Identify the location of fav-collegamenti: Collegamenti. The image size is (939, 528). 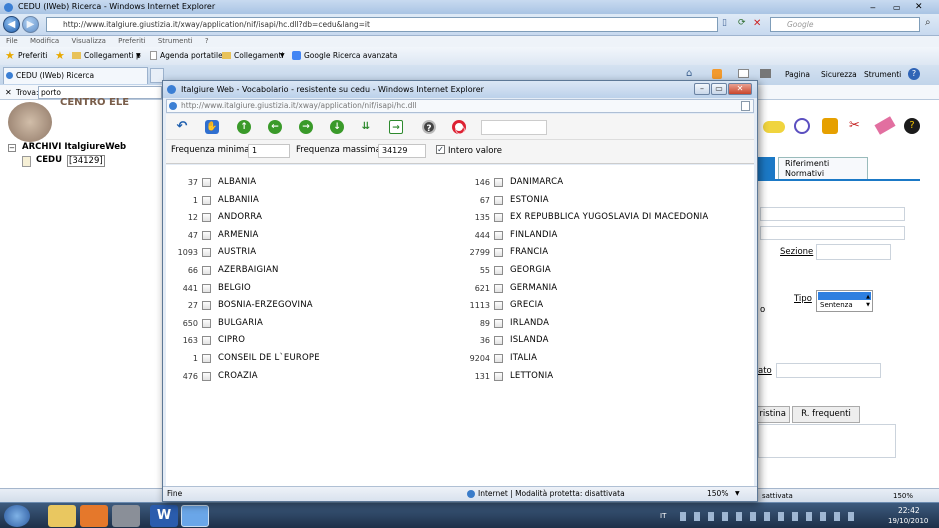
(259, 56).